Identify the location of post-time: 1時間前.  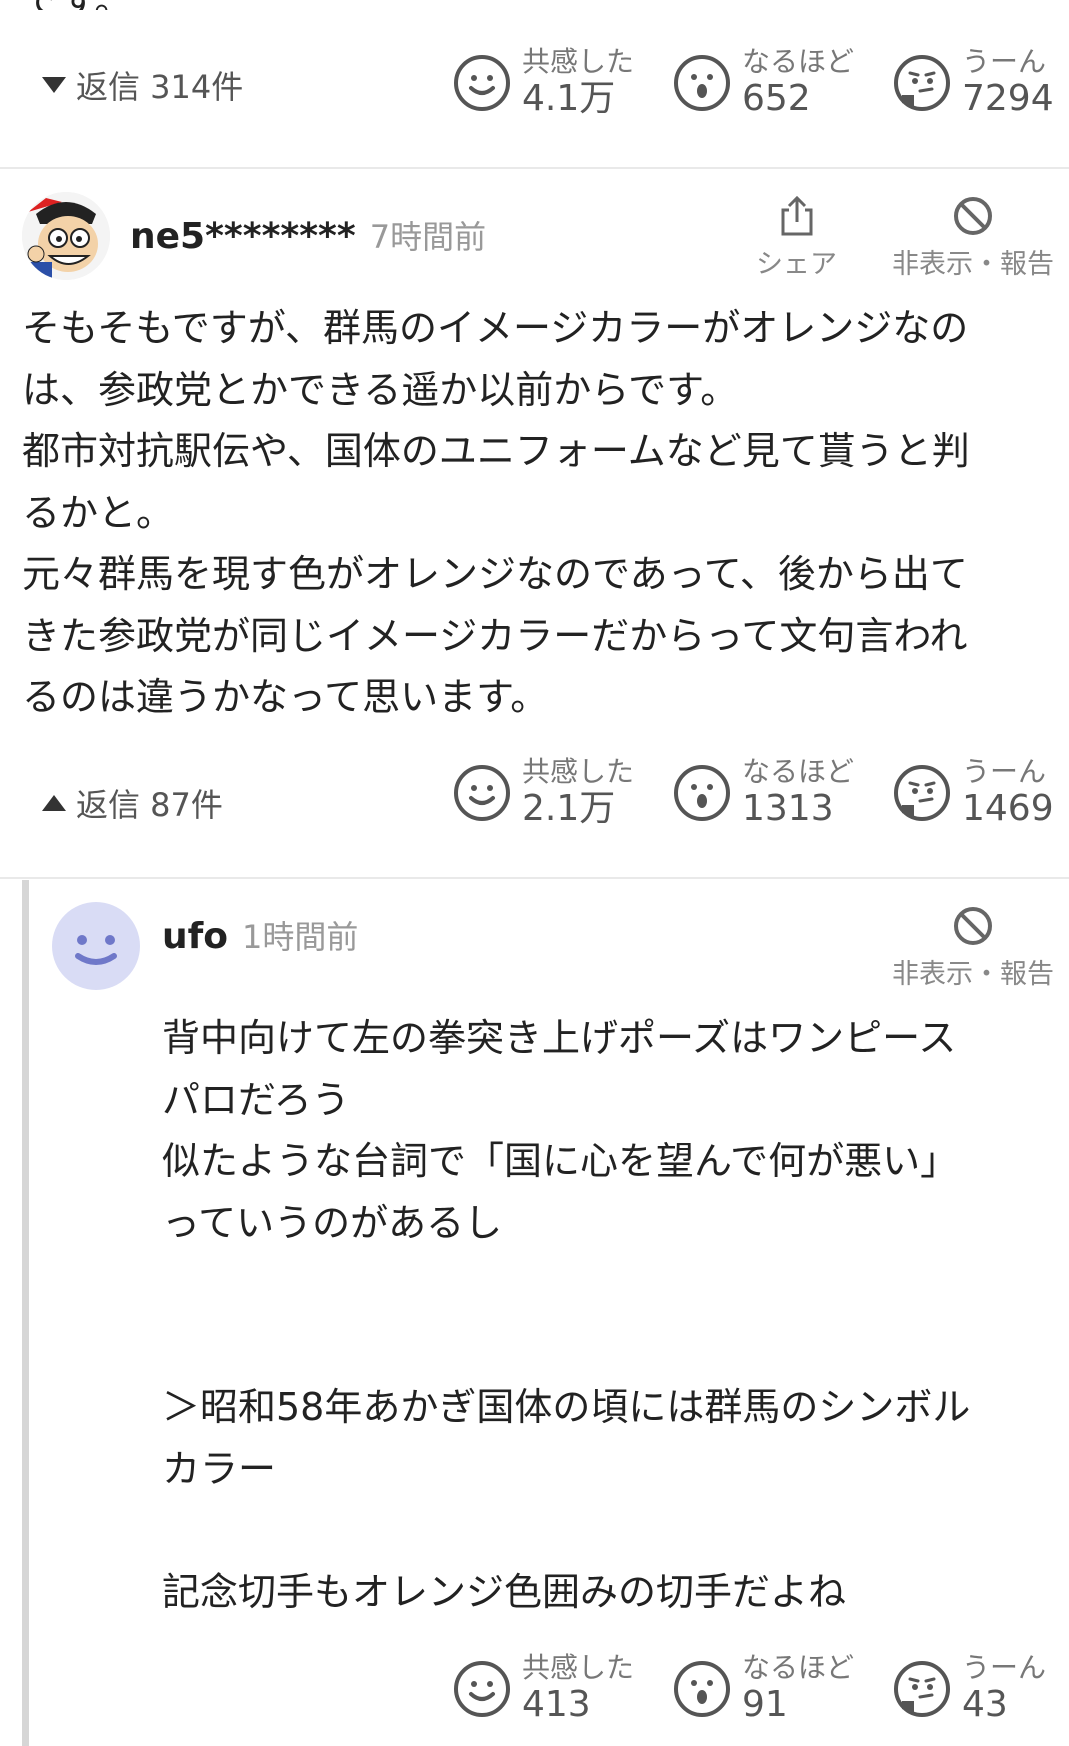
(300, 937).